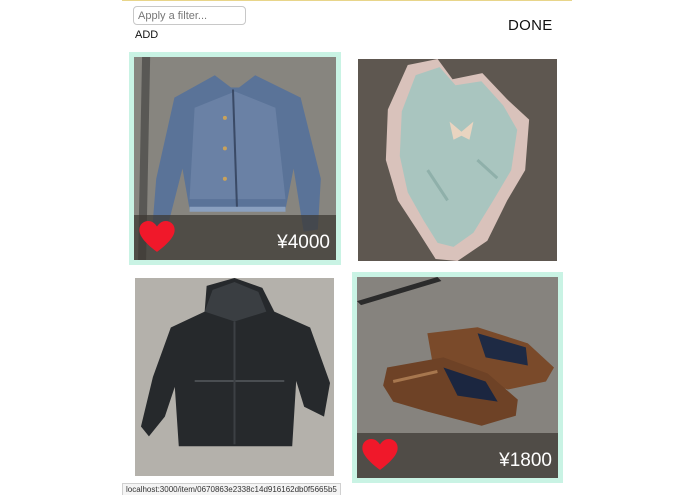 The image size is (695, 495). Describe the element at coordinates (530, 25) in the screenshot. I see `done-button: DONE` at that location.